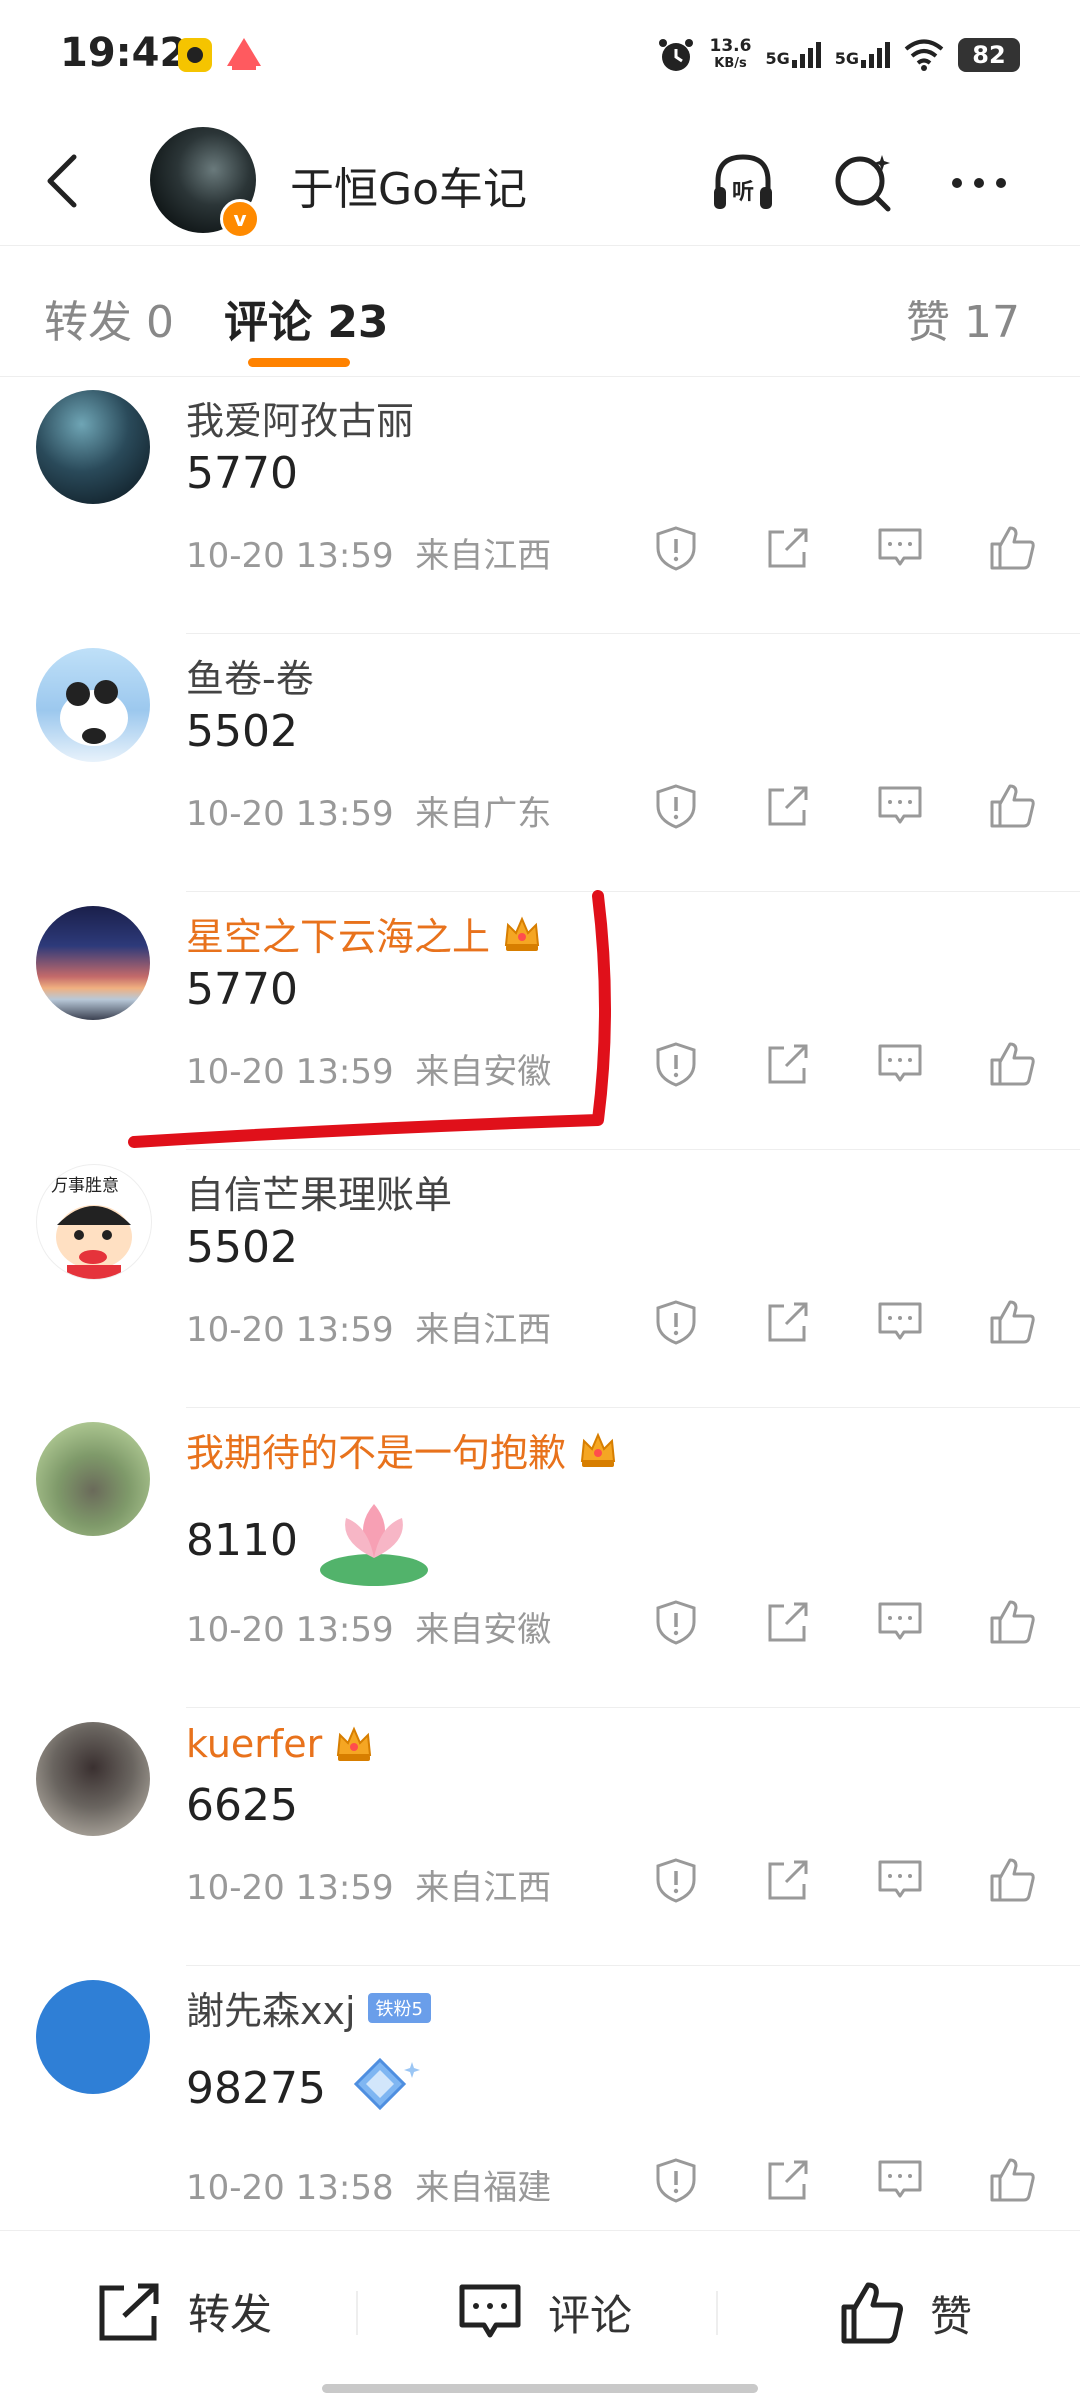 The width and height of the screenshot is (1080, 2401). What do you see at coordinates (85, 1186) in the screenshot?
I see `avatar-caption: 万事胜意` at bounding box center [85, 1186].